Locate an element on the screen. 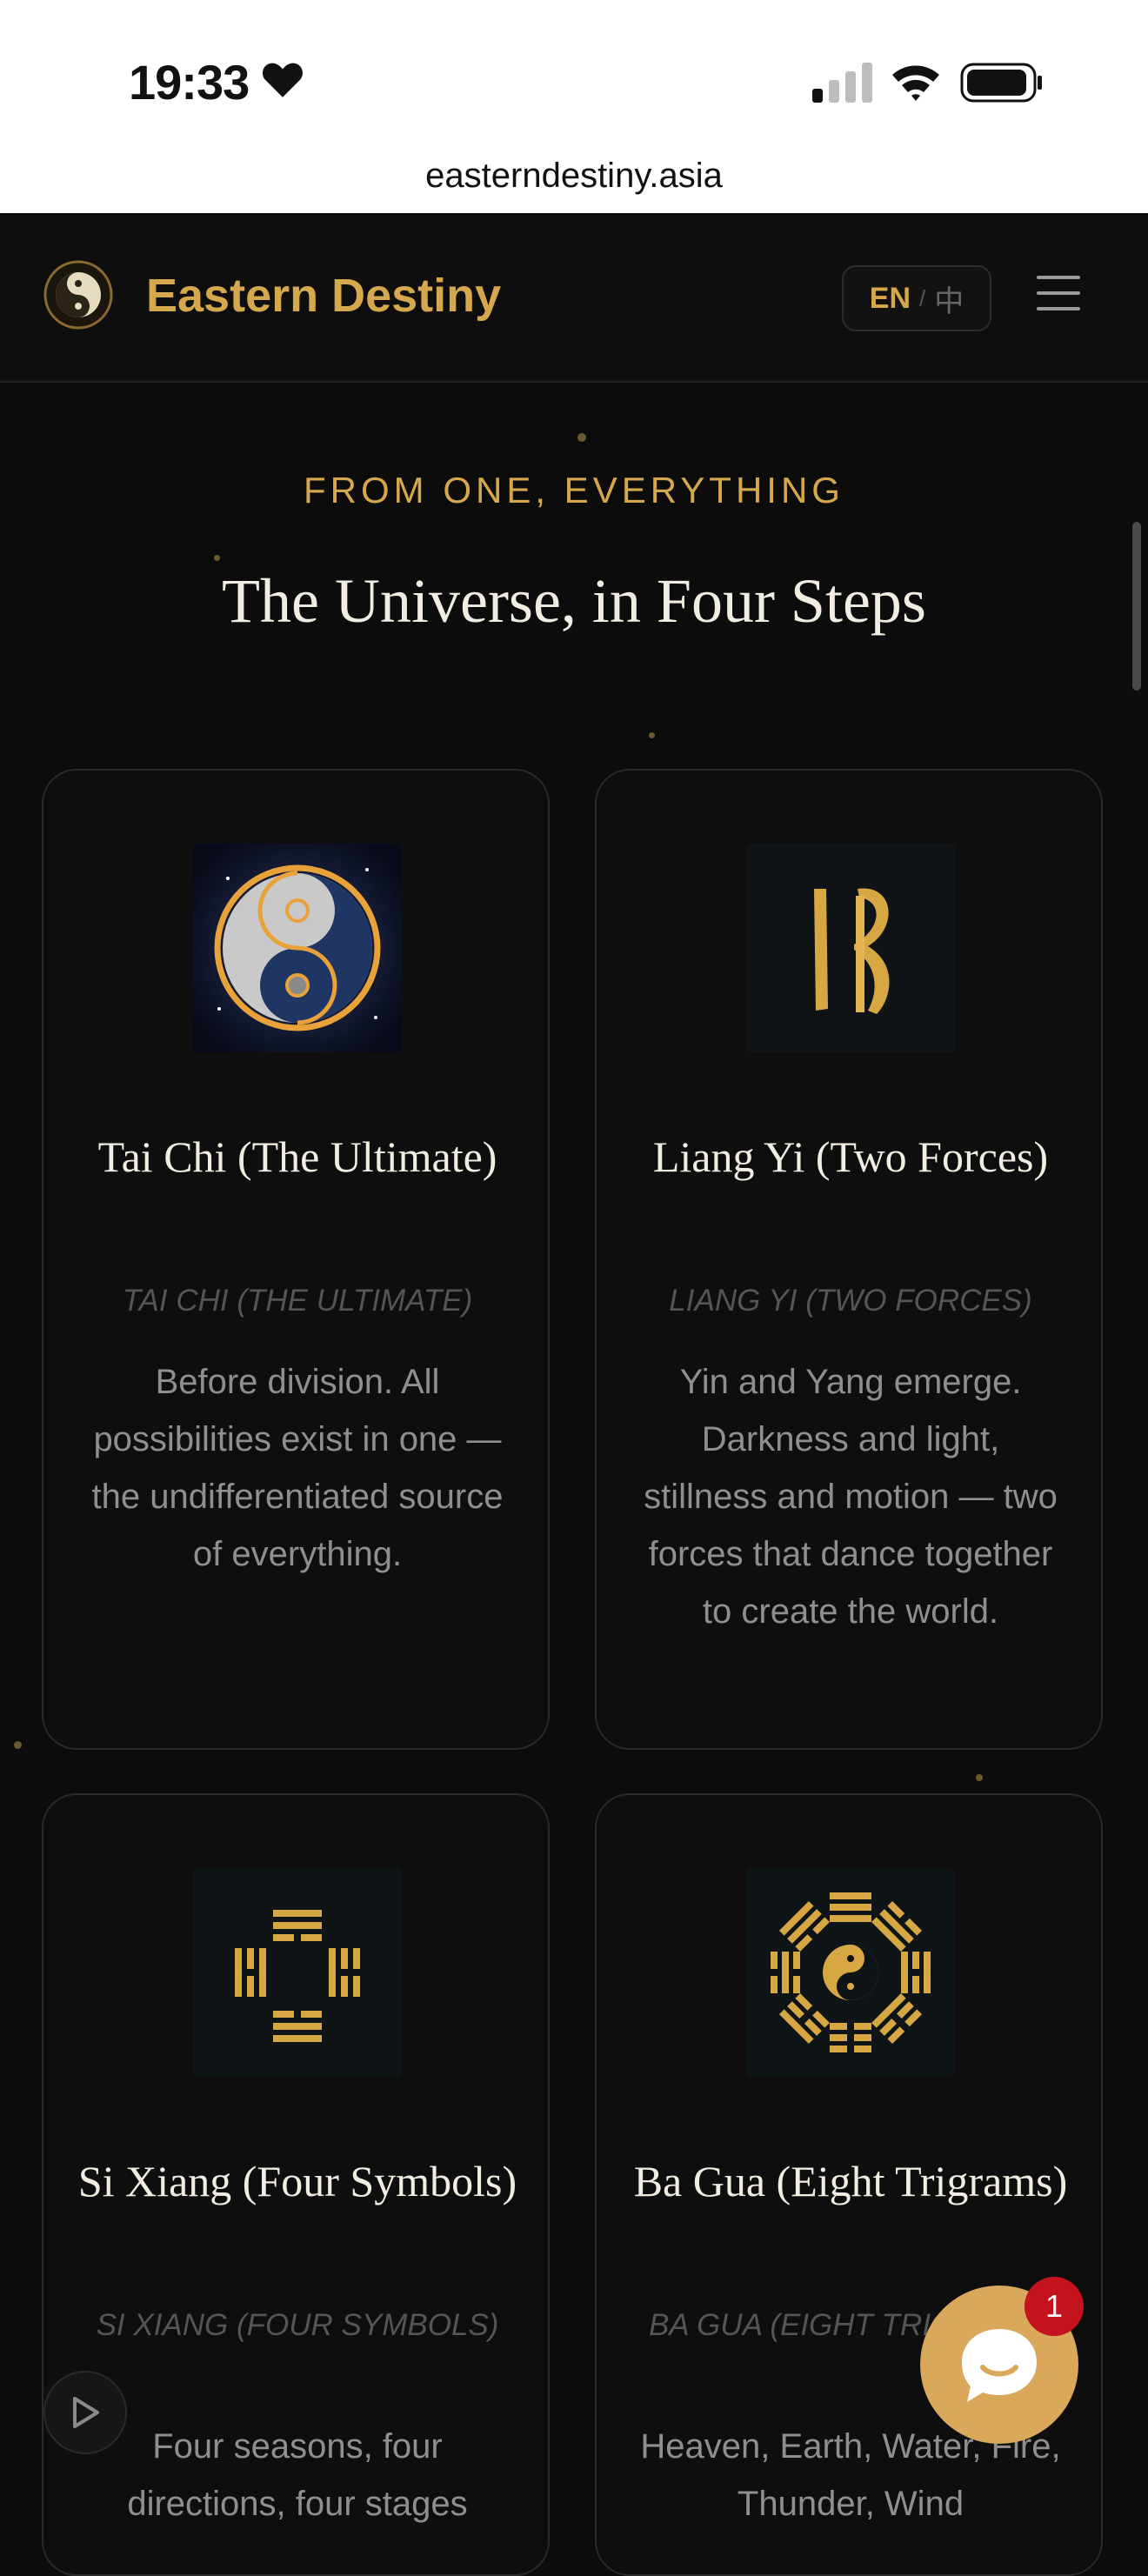 This screenshot has width=1148, height=2576. status-bar: 19:33 easterndestiny.asia is located at coordinates (574, 106).